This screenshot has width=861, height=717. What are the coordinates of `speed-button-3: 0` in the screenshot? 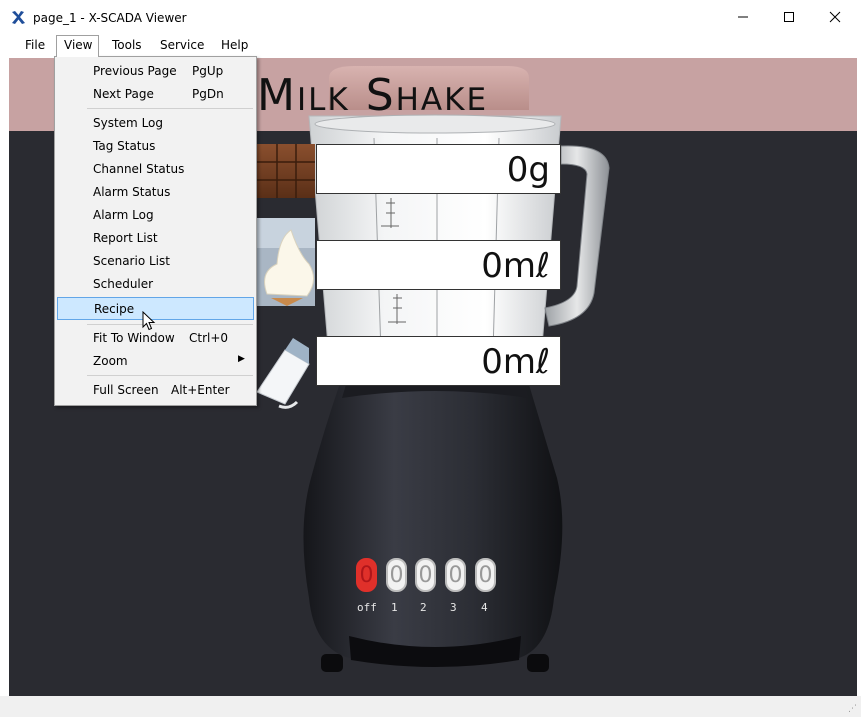 It's located at (455, 575).